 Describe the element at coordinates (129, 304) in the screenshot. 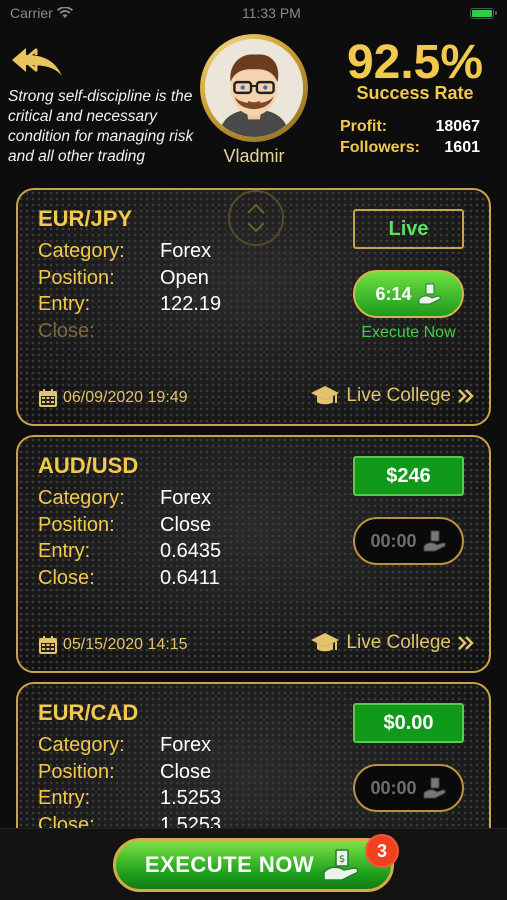

I see `entry-row: Entry: 122.19` at that location.